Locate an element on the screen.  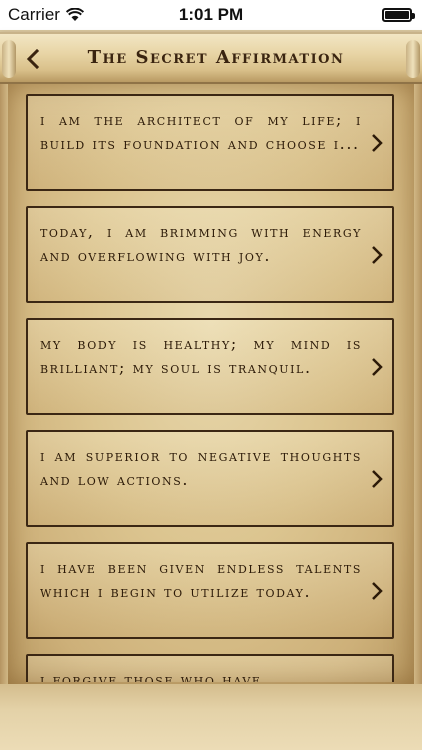
status-bar: Carrier 1:01 PM is located at coordinates (211, 15).